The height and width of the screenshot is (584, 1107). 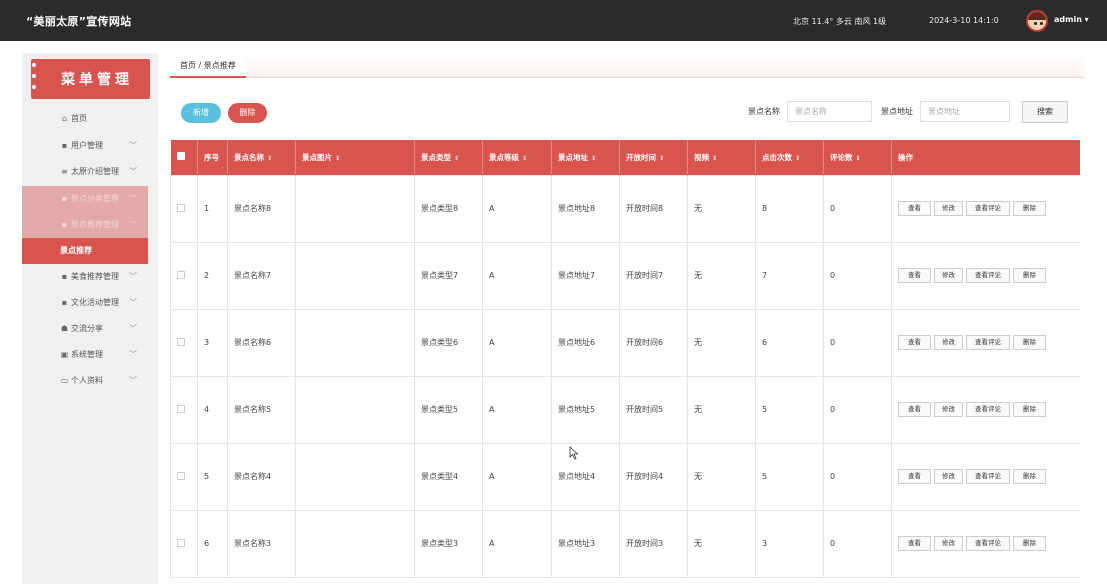 I want to click on cell-video: 无, so click(x=721, y=208).